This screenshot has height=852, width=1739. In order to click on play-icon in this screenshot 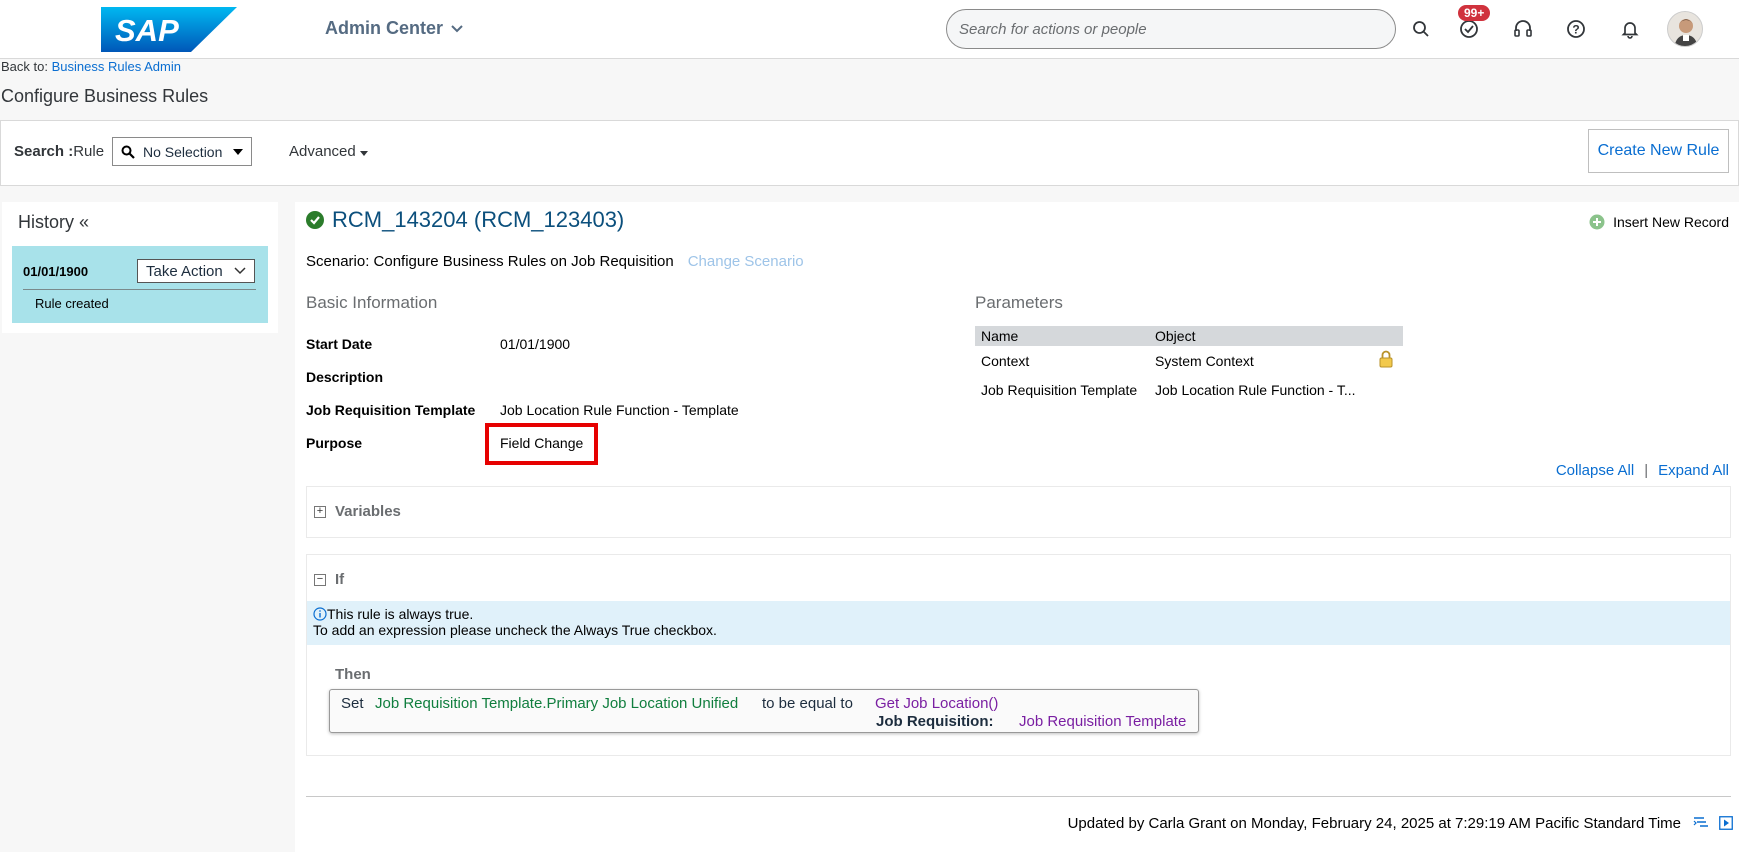, I will do `click(1726, 823)`.